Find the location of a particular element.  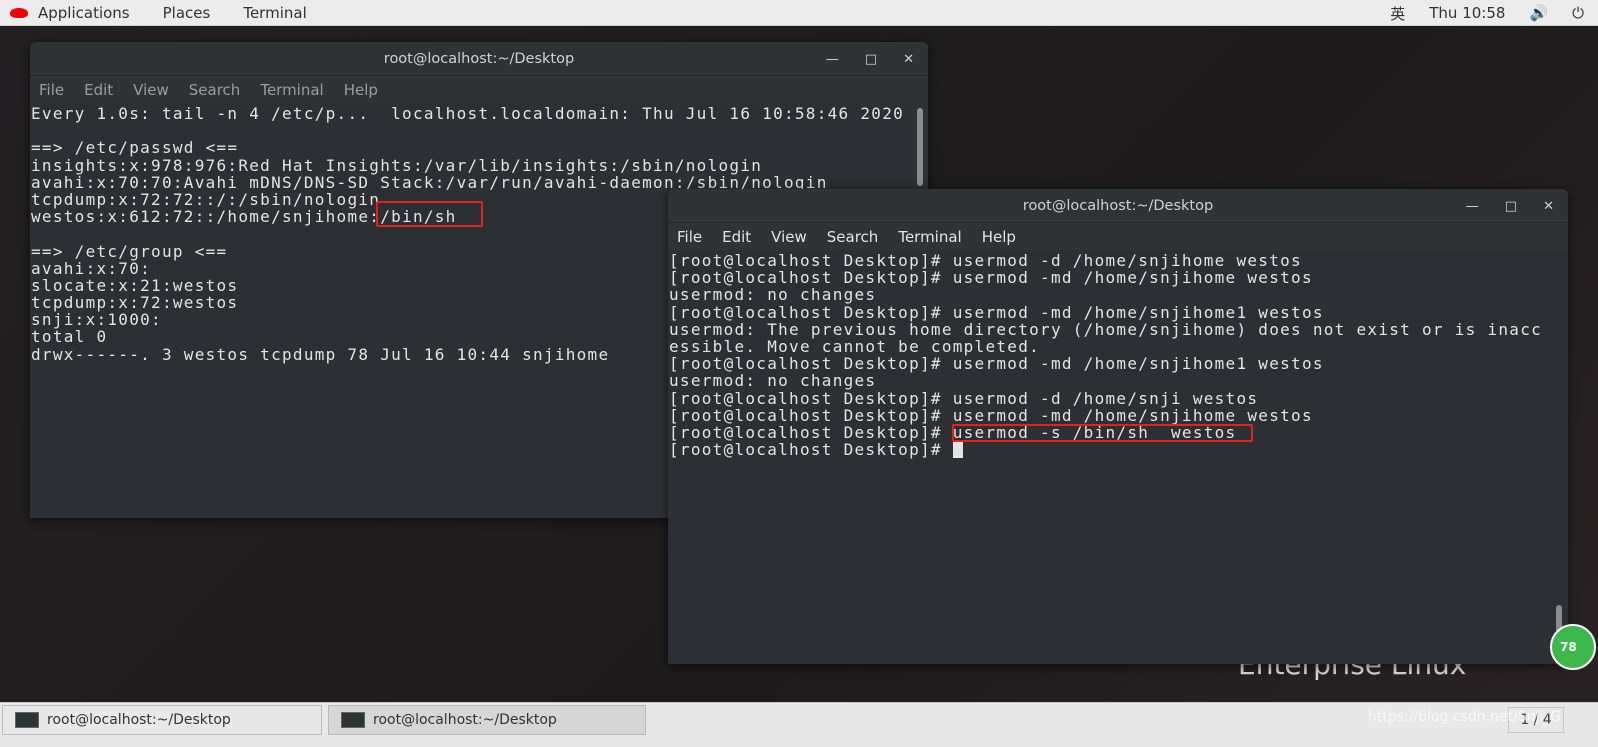

terminal-line: [root@localhost Desktop]# is located at coordinates (1118, 449).